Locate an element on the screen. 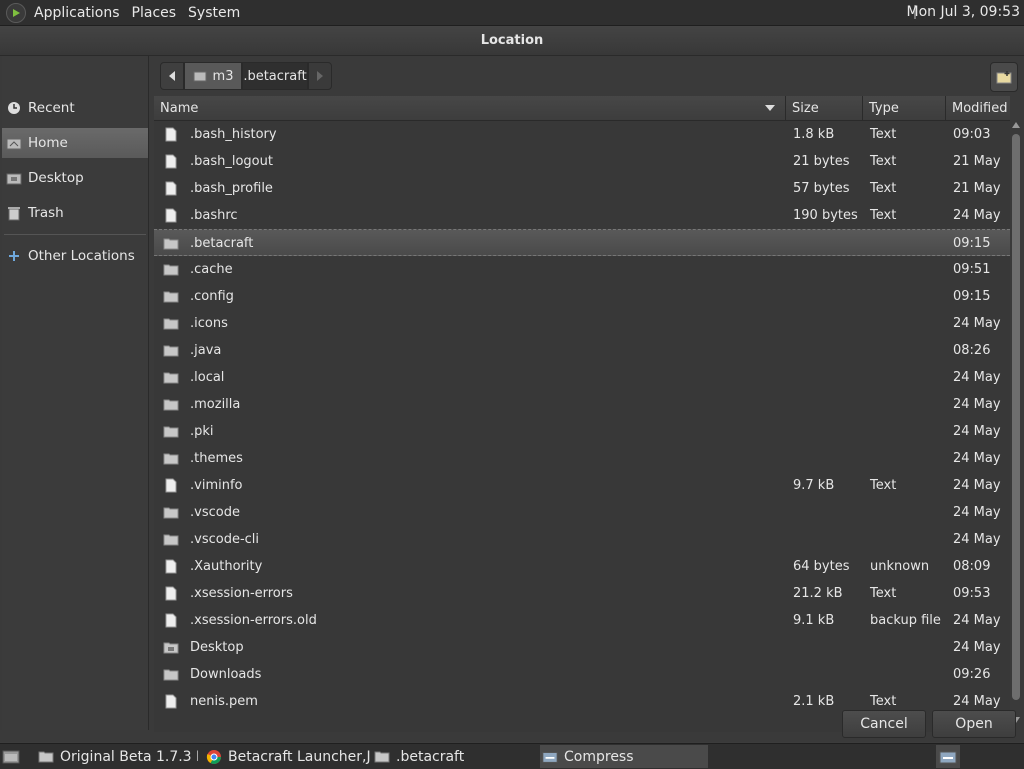 The image size is (1024, 769). file-modified: 21 May is located at coordinates (977, 188).